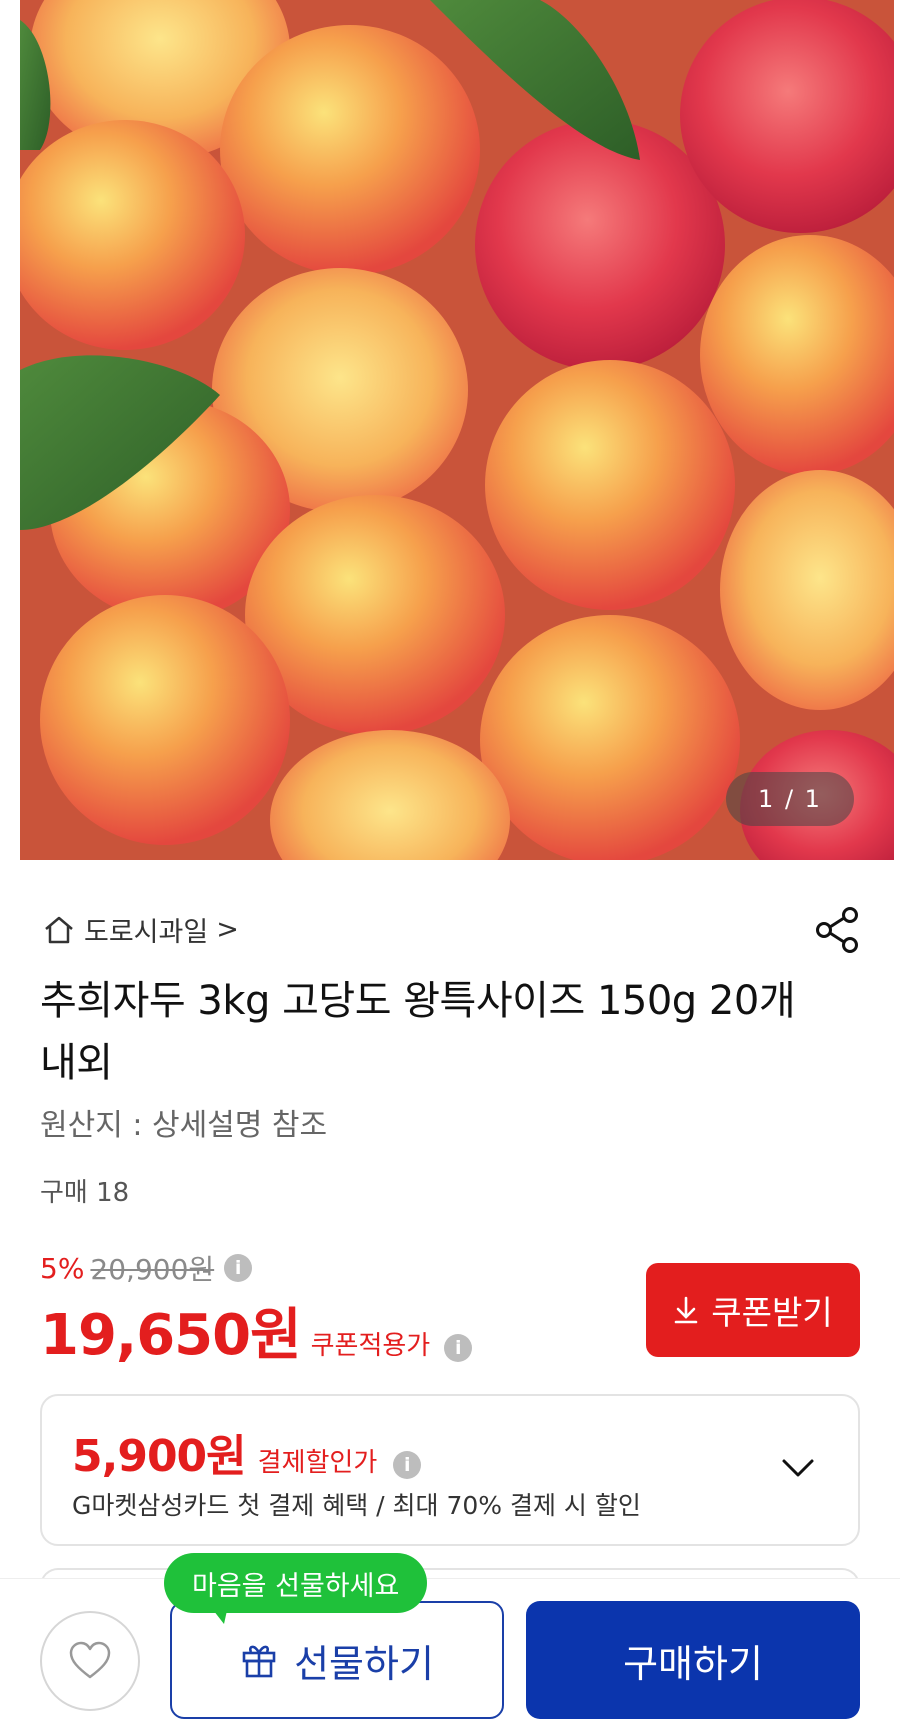  I want to click on buy-button-label: 구매하기, so click(693, 1663).